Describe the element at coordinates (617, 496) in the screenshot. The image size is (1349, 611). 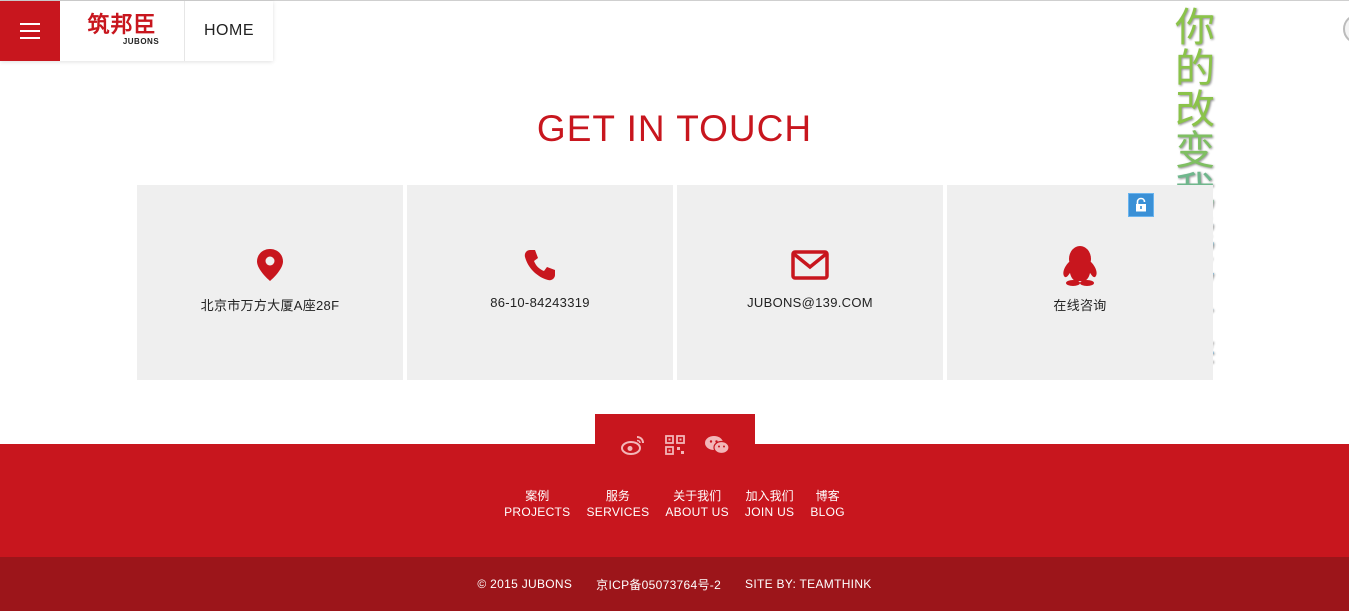
I see `nav-label-cn: 服务` at that location.